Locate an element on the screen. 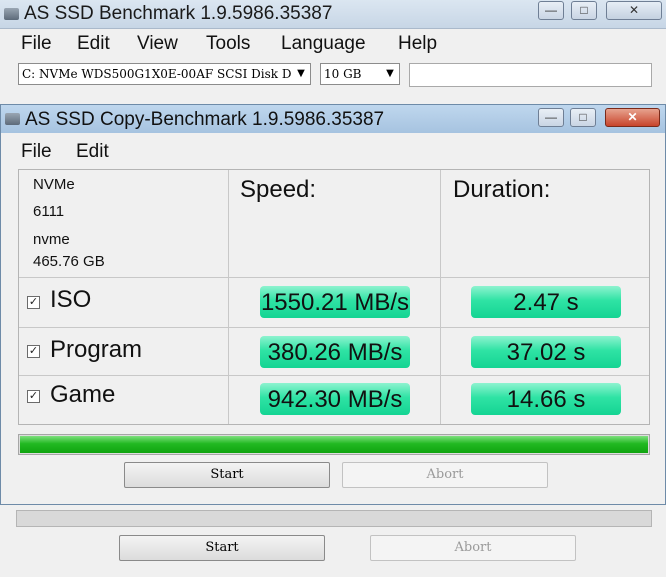 The height and width of the screenshot is (577, 666). speed-result-pill: 380.26 MB/s is located at coordinates (335, 352).